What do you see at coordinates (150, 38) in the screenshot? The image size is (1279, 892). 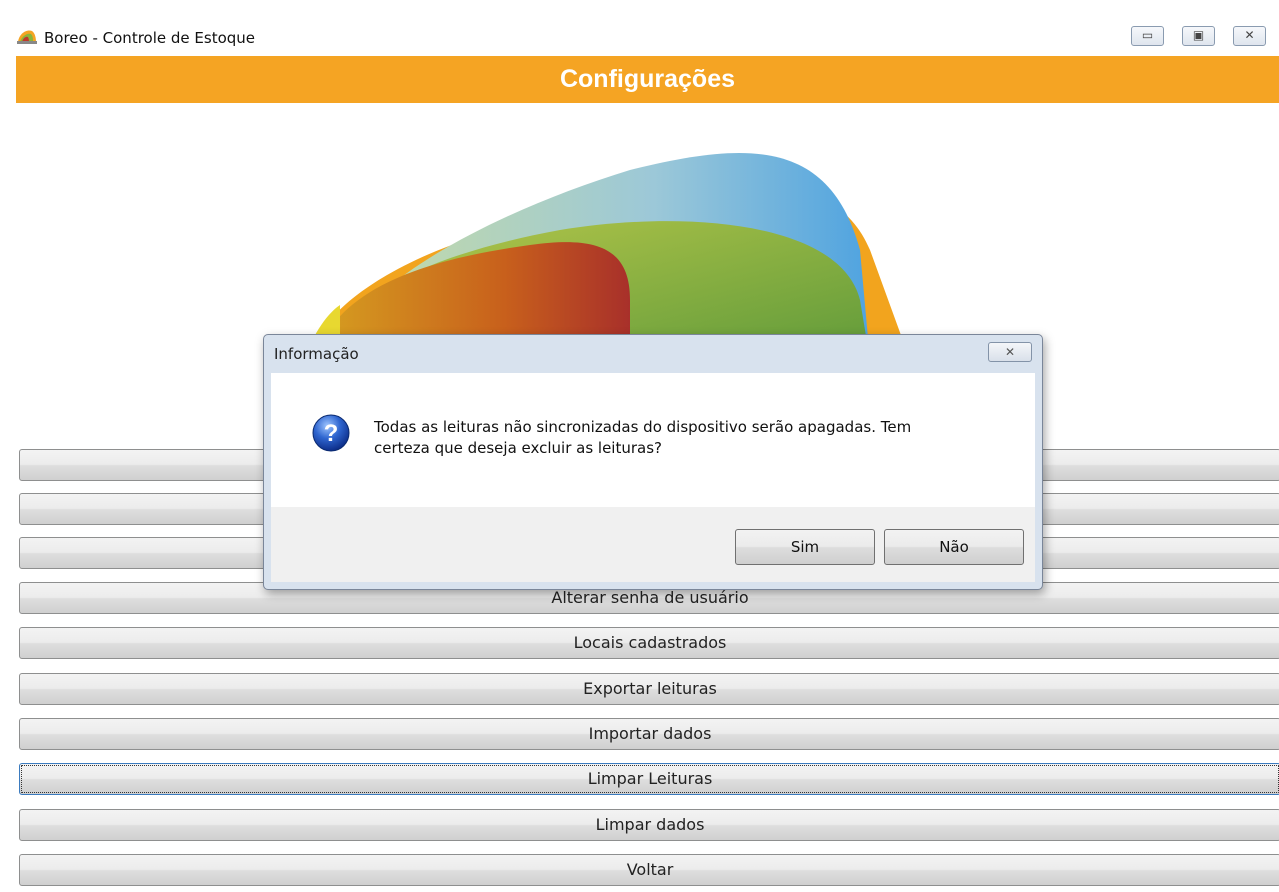 I see `window-title: Boreo - Controle de Estoque` at bounding box center [150, 38].